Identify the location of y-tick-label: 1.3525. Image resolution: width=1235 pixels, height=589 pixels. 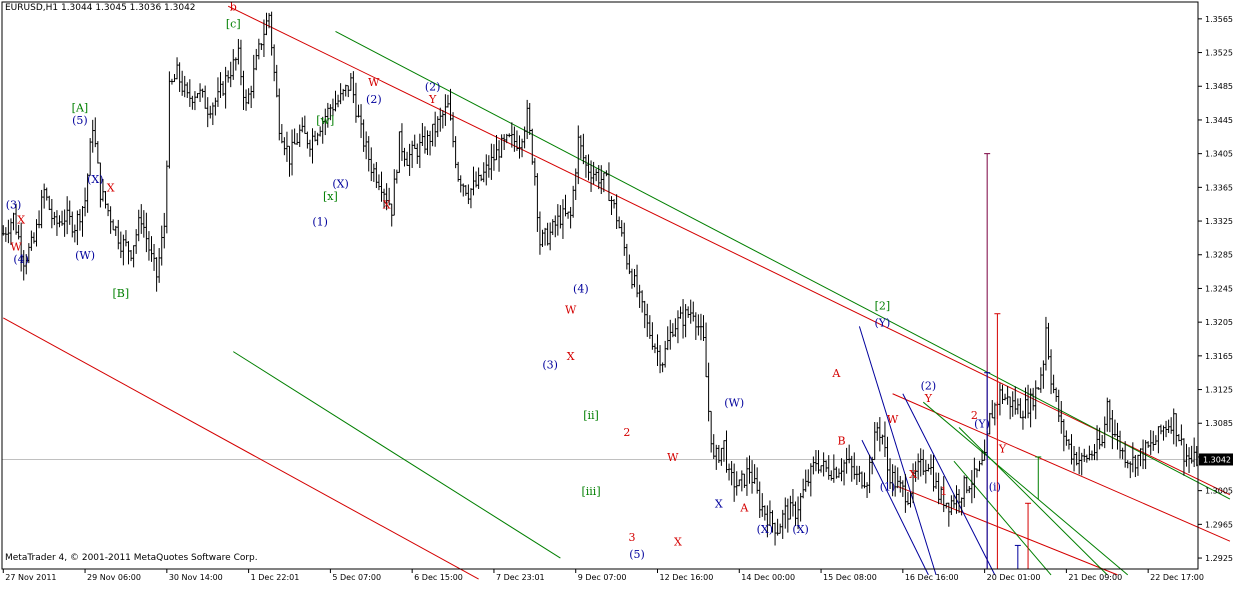
(1219, 53).